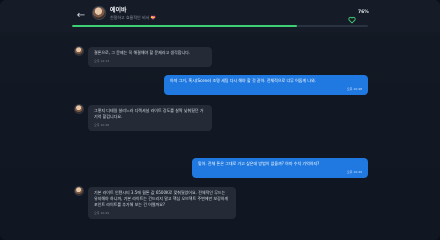 Image resolution: width=440 pixels, height=240 pixels. What do you see at coordinates (363, 12) in the screenshot?
I see `affinity-percent: 76%` at bounding box center [363, 12].